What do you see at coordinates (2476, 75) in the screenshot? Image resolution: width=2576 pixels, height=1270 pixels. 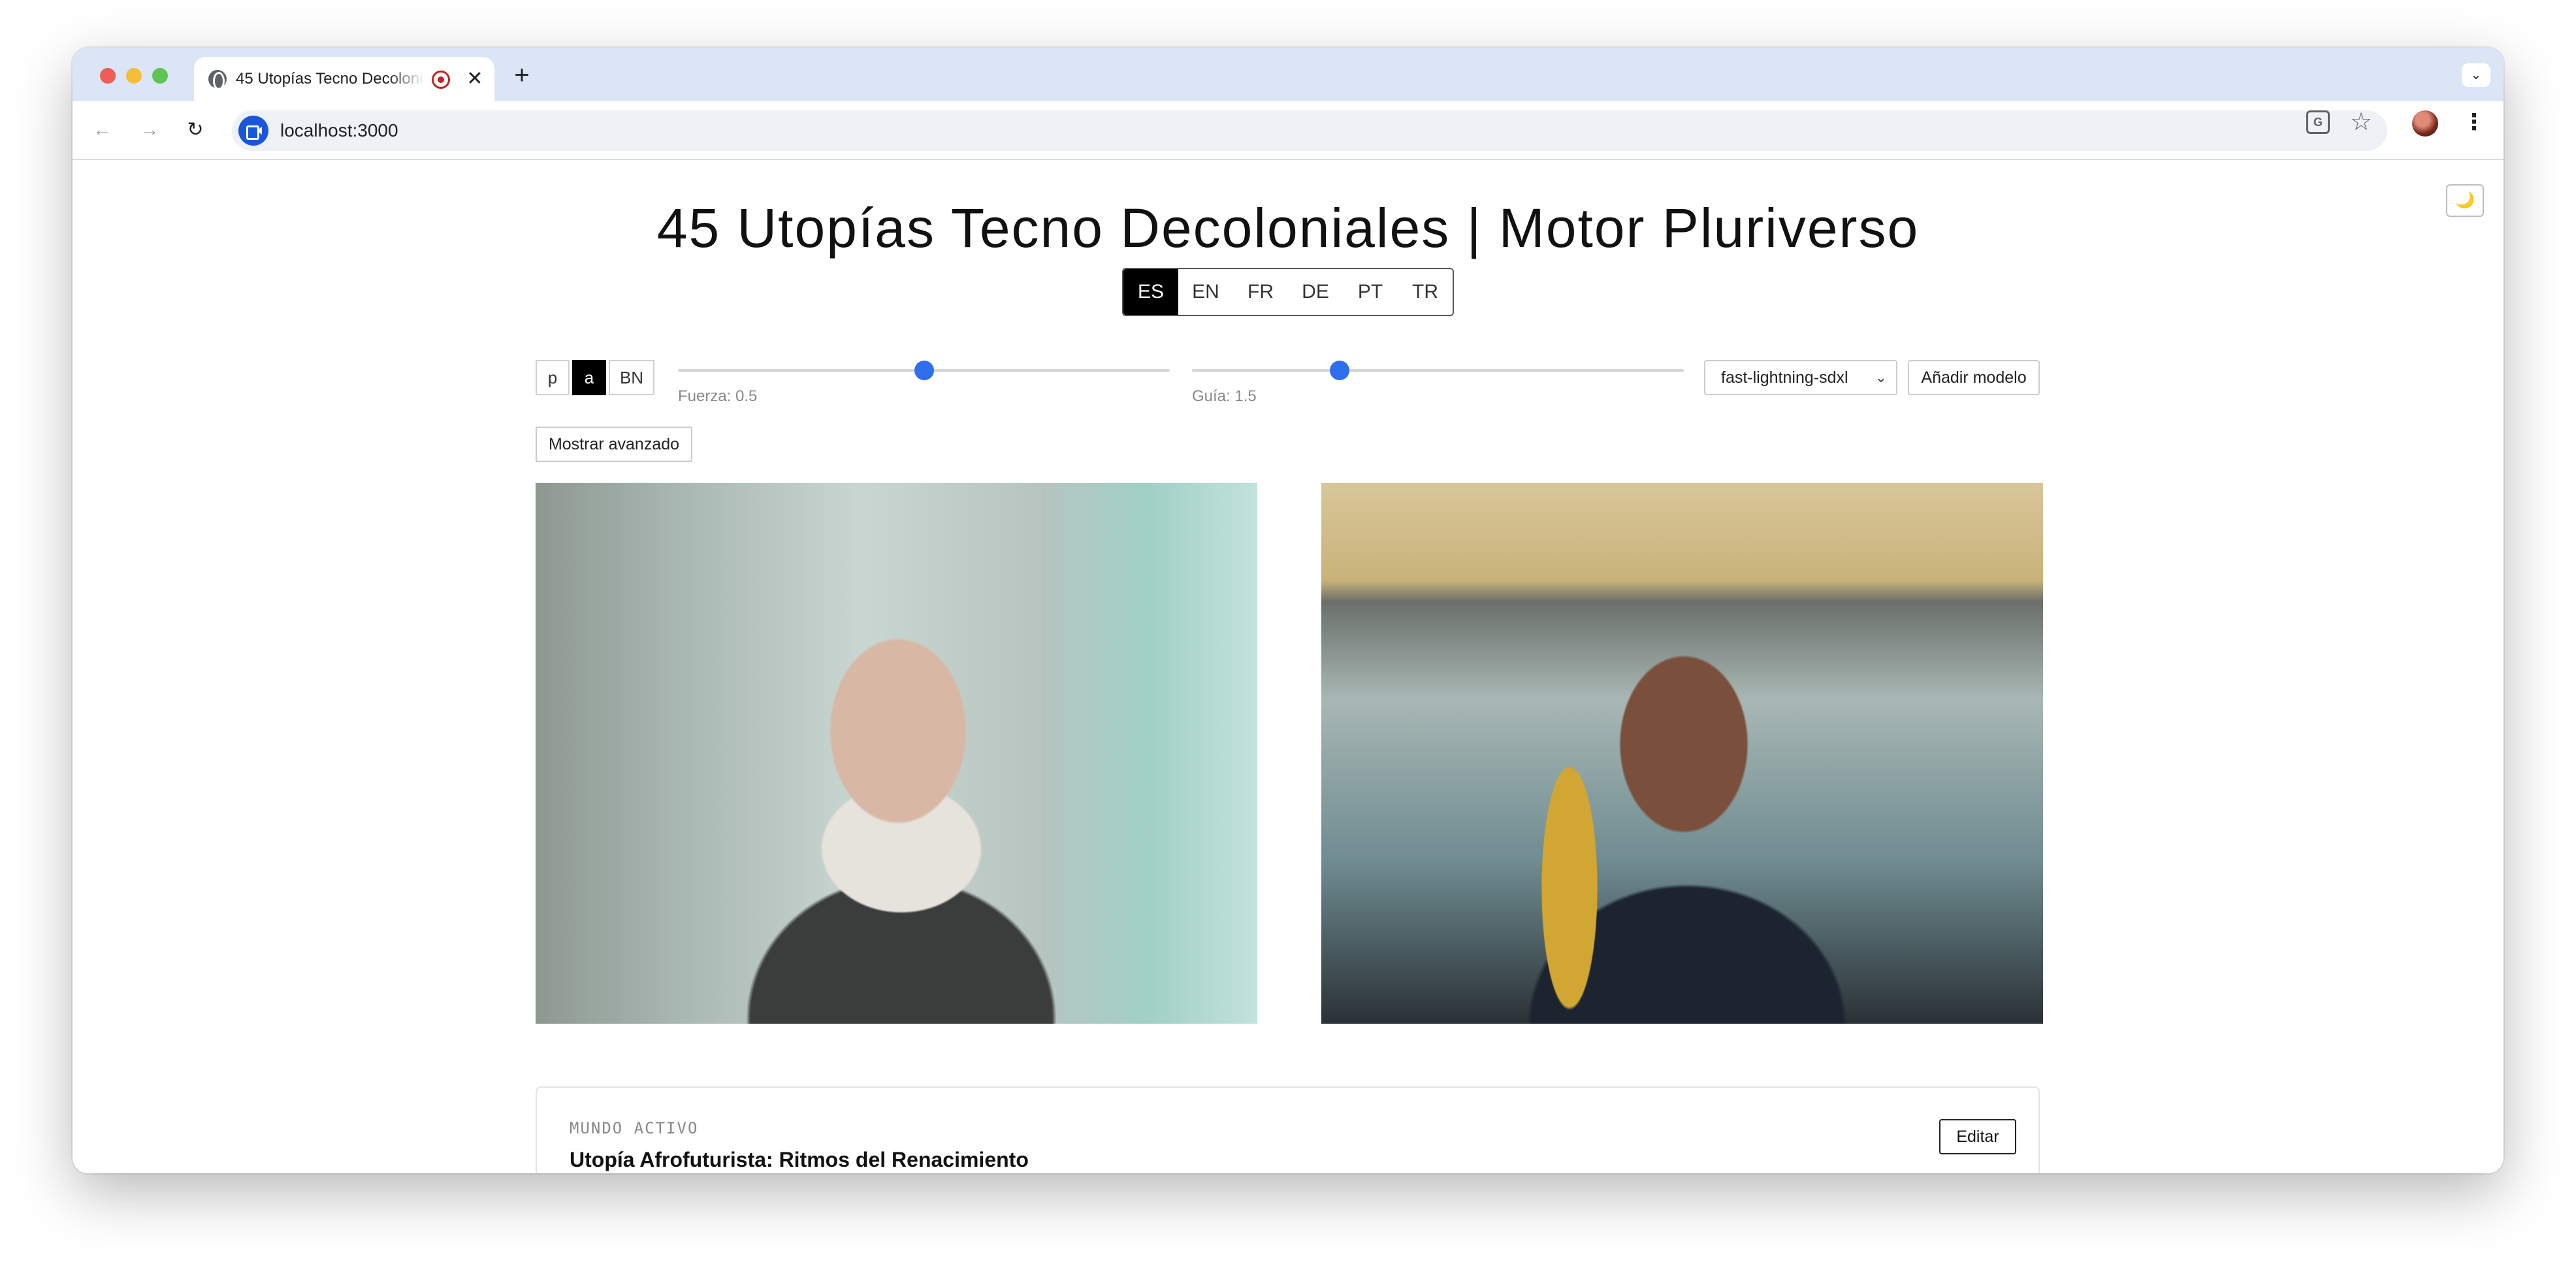 I see `tab-search-chevron-icon: ⌄` at bounding box center [2476, 75].